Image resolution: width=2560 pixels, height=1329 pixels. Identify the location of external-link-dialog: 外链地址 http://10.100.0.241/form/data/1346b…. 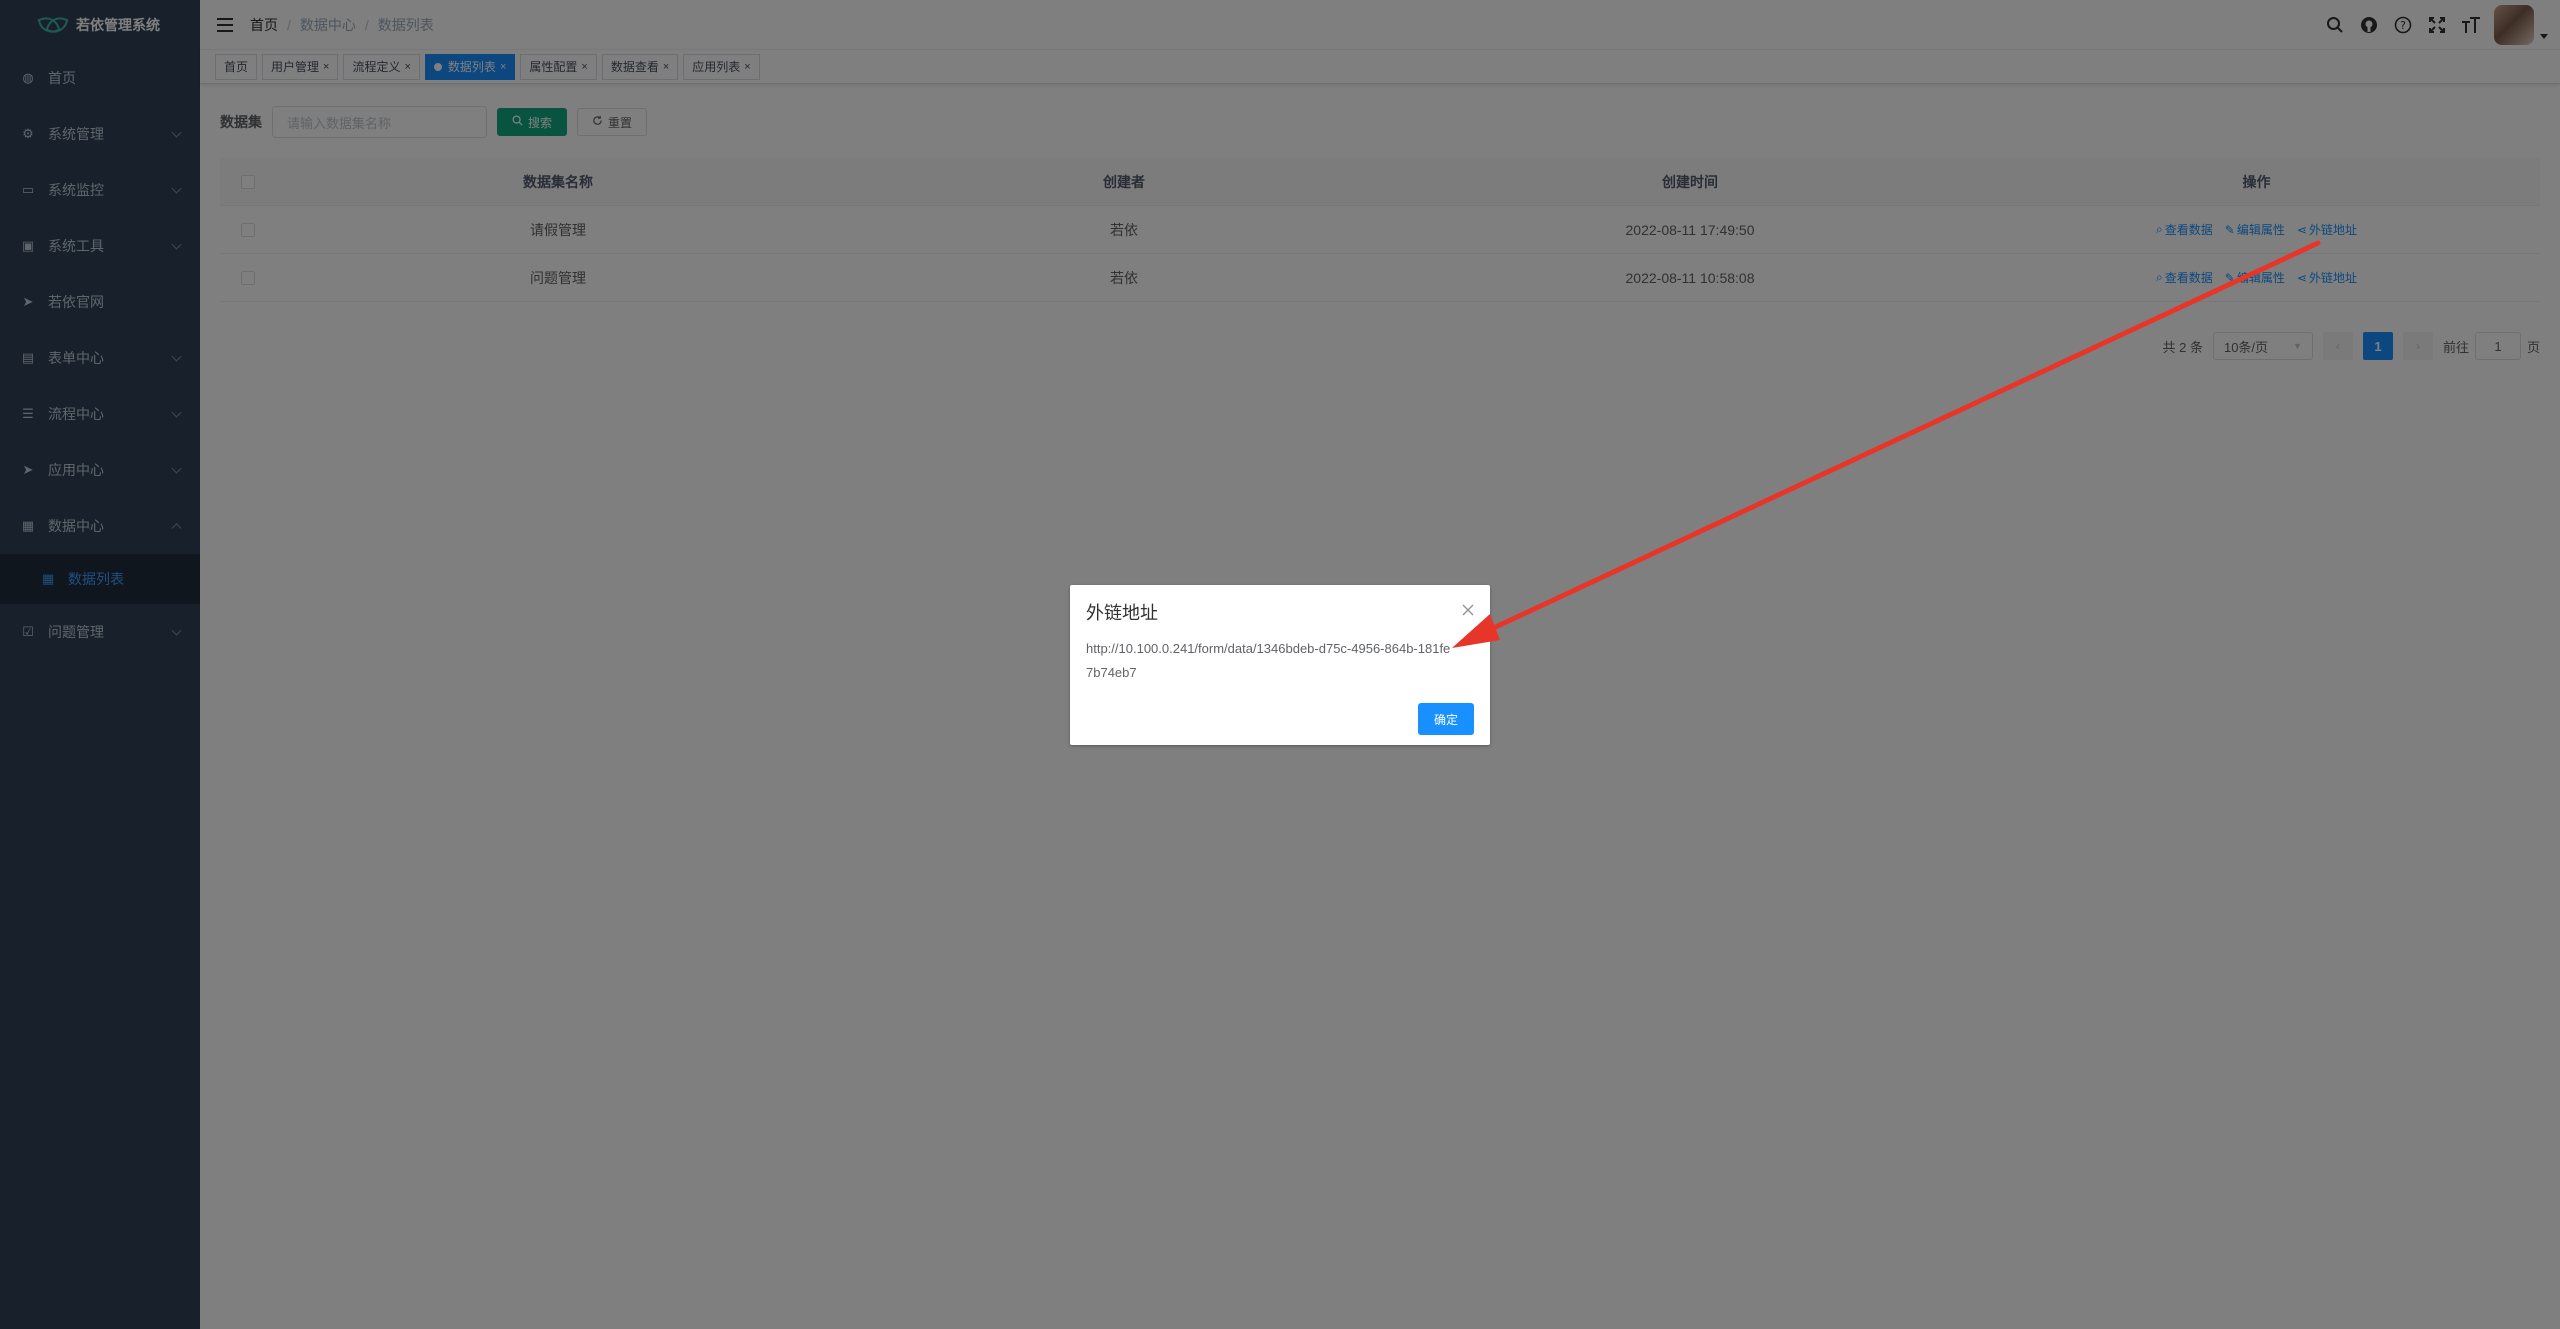
(1280, 665).